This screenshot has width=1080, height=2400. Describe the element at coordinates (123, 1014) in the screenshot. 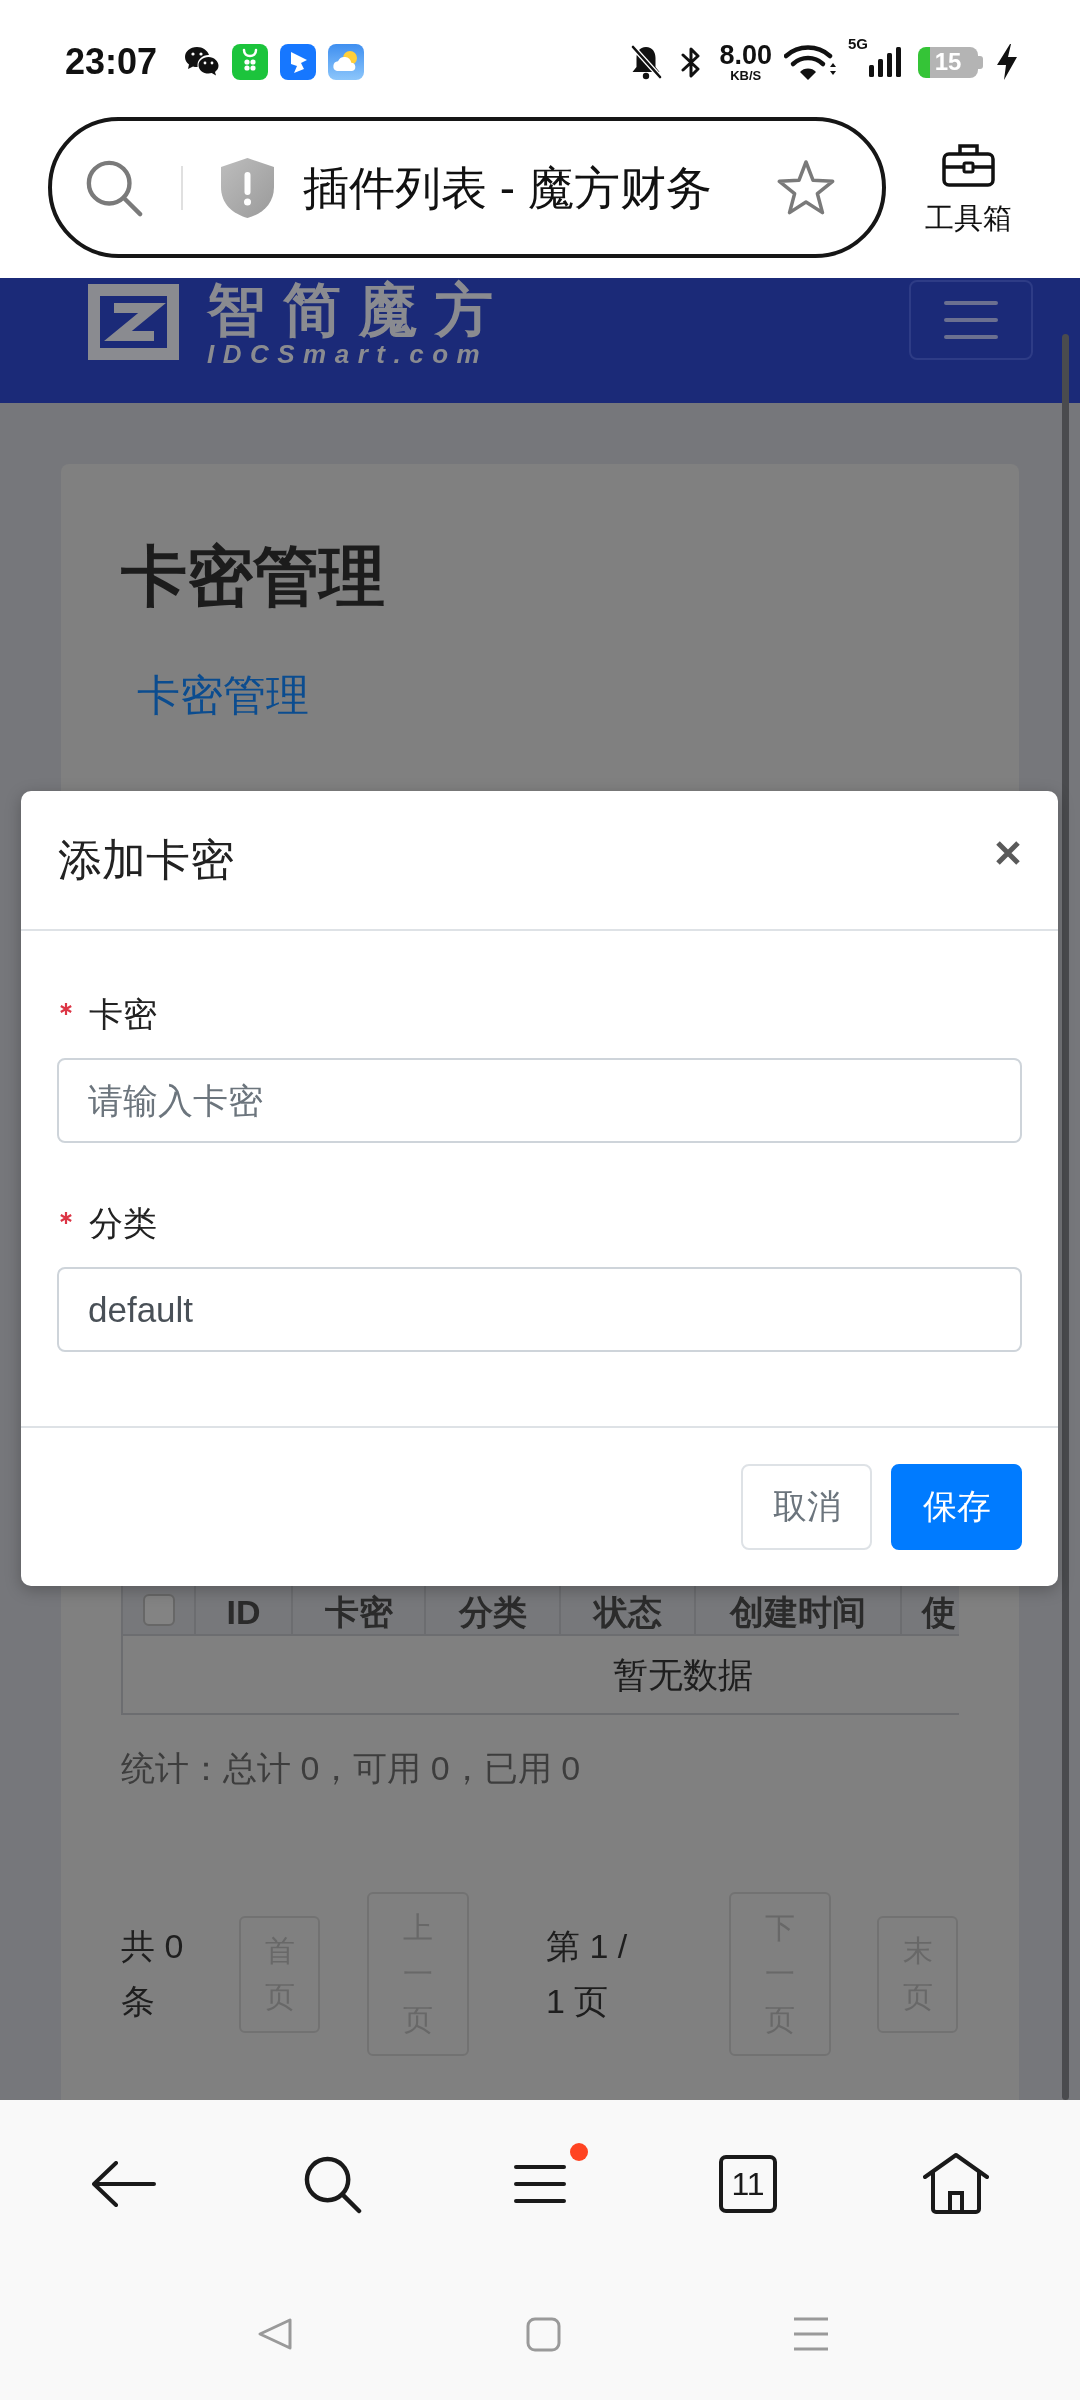

I see `field-label: 卡密` at that location.